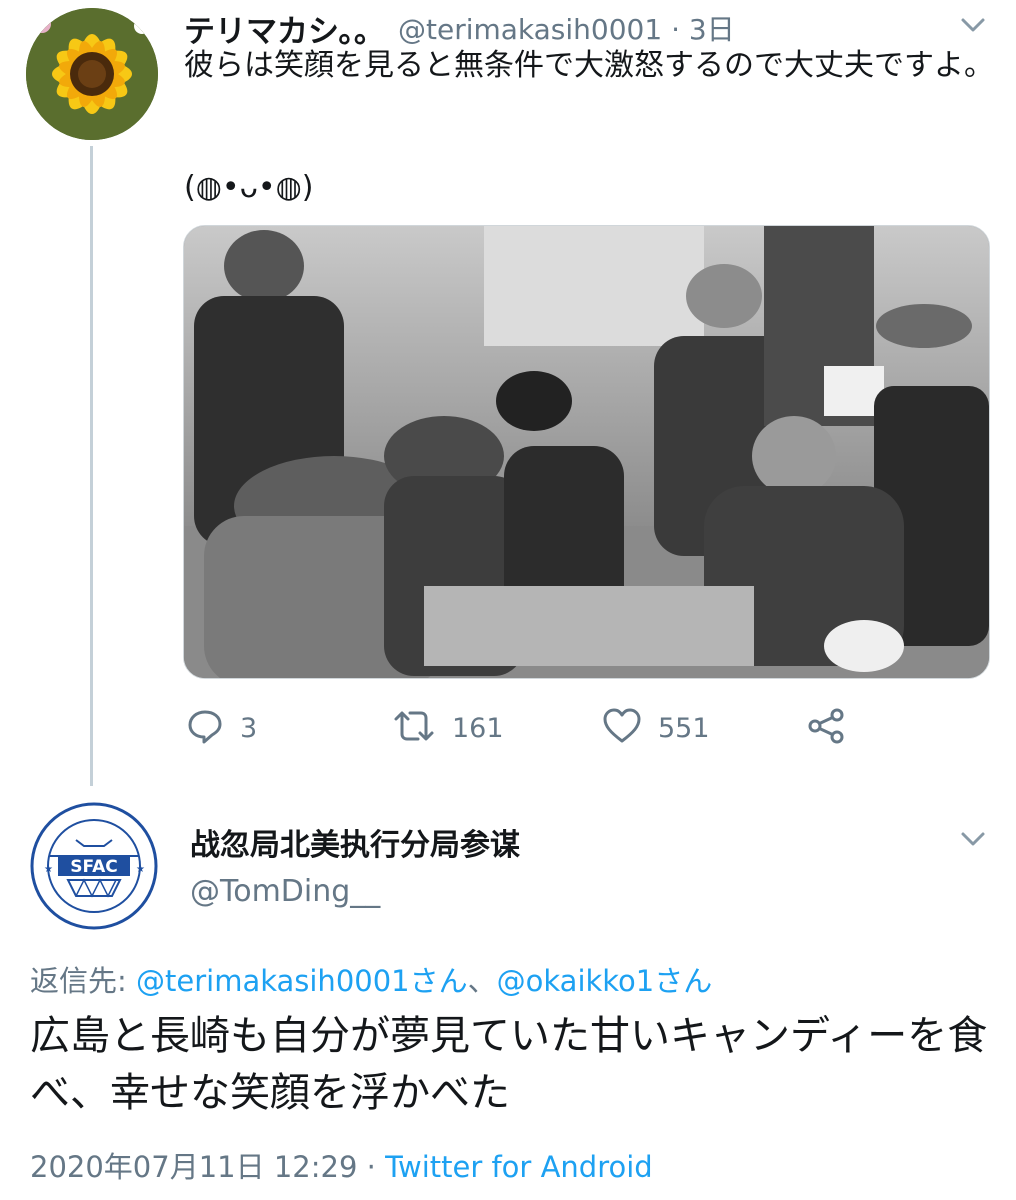  What do you see at coordinates (194, 1167) in the screenshot?
I see `timestamp: 2020年07月11日 12:29` at bounding box center [194, 1167].